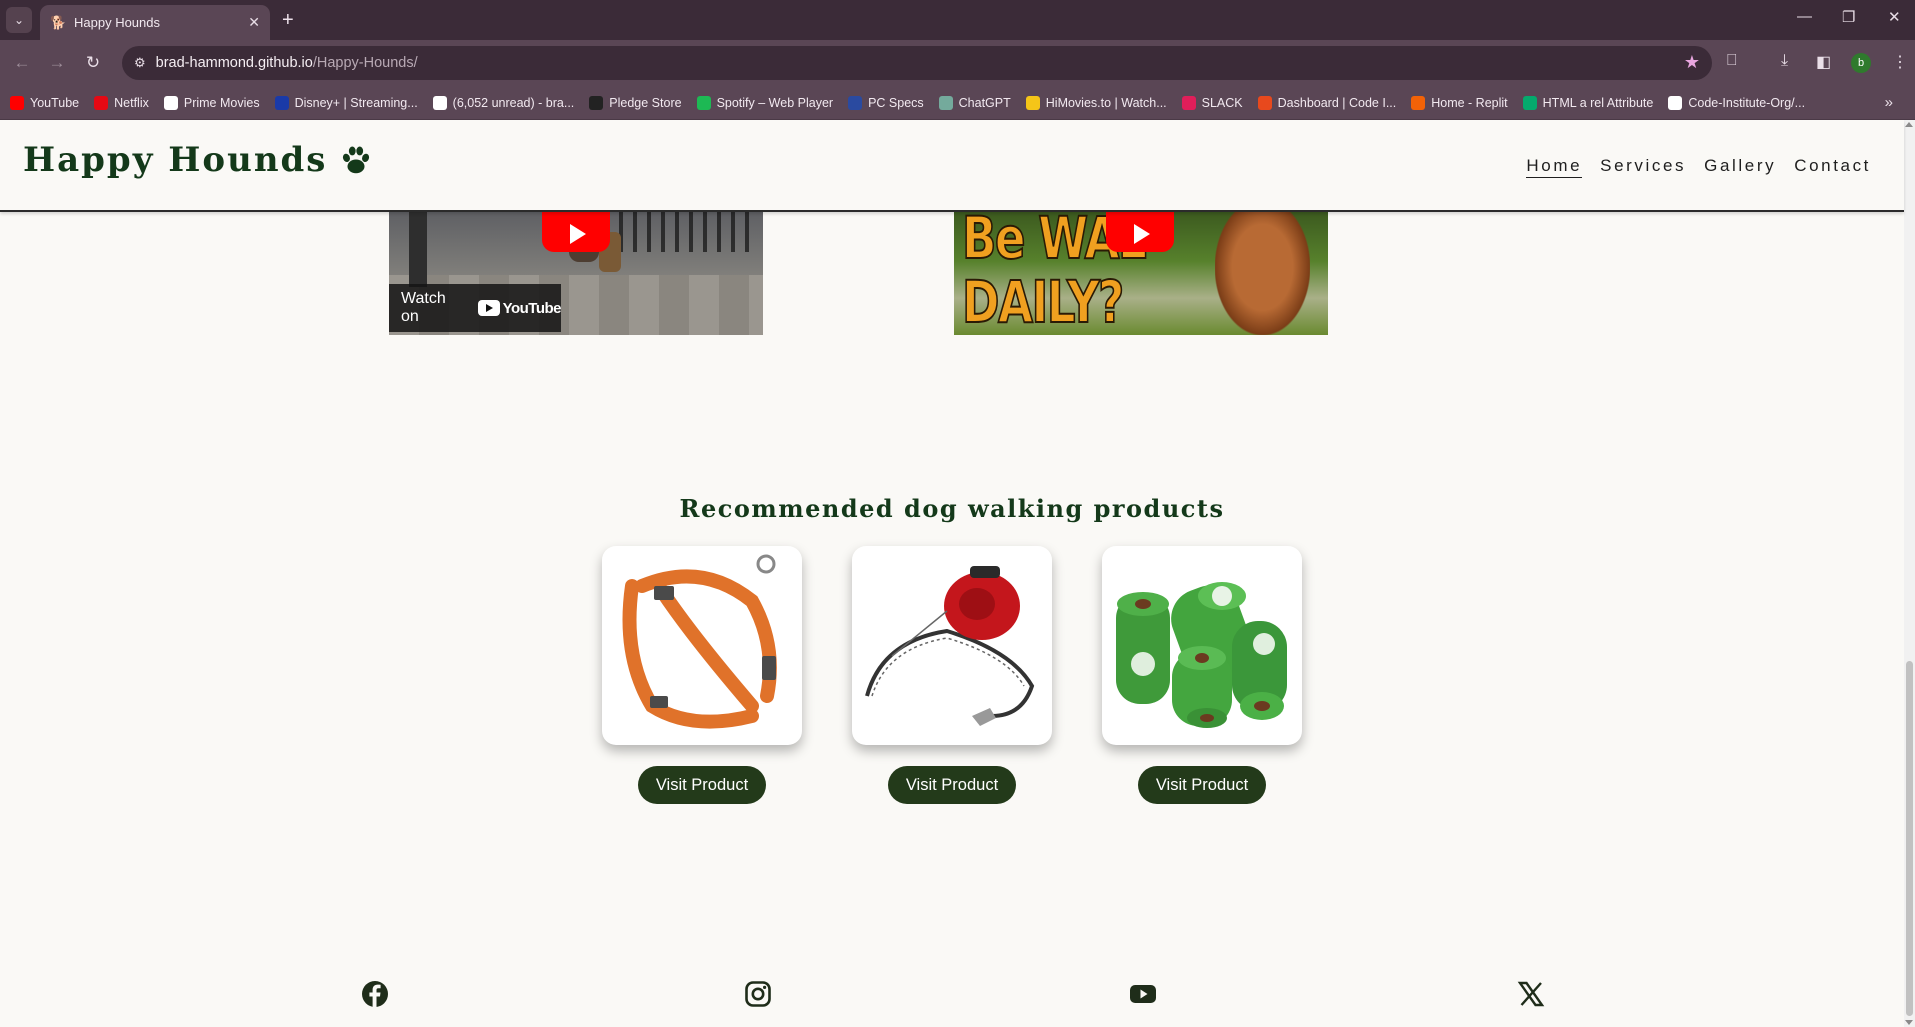 Image resolution: width=1915 pixels, height=1027 pixels. I want to click on browser-menu-icon: ⋮, so click(1900, 62).